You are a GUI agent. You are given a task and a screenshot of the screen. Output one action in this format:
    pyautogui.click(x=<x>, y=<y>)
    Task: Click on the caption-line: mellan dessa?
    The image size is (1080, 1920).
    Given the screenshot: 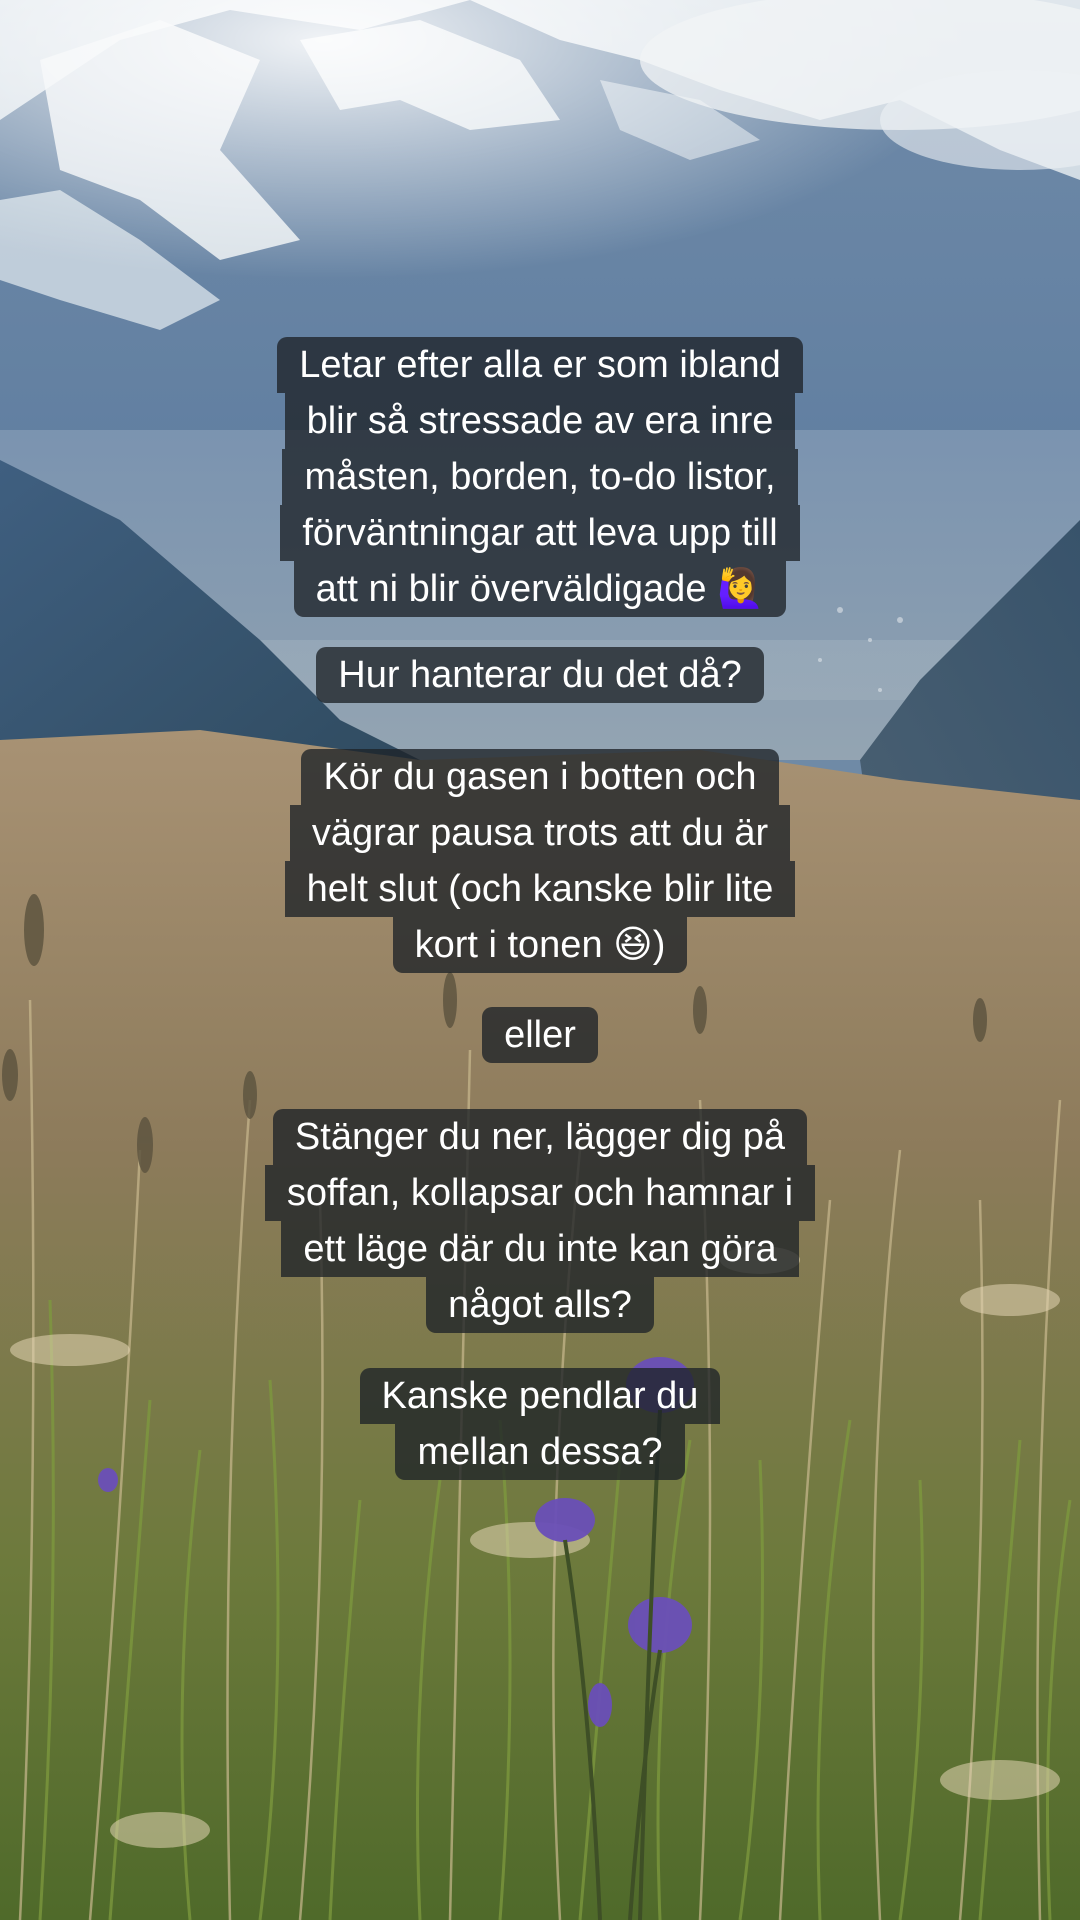 What is the action you would take?
    pyautogui.click(x=540, y=1452)
    